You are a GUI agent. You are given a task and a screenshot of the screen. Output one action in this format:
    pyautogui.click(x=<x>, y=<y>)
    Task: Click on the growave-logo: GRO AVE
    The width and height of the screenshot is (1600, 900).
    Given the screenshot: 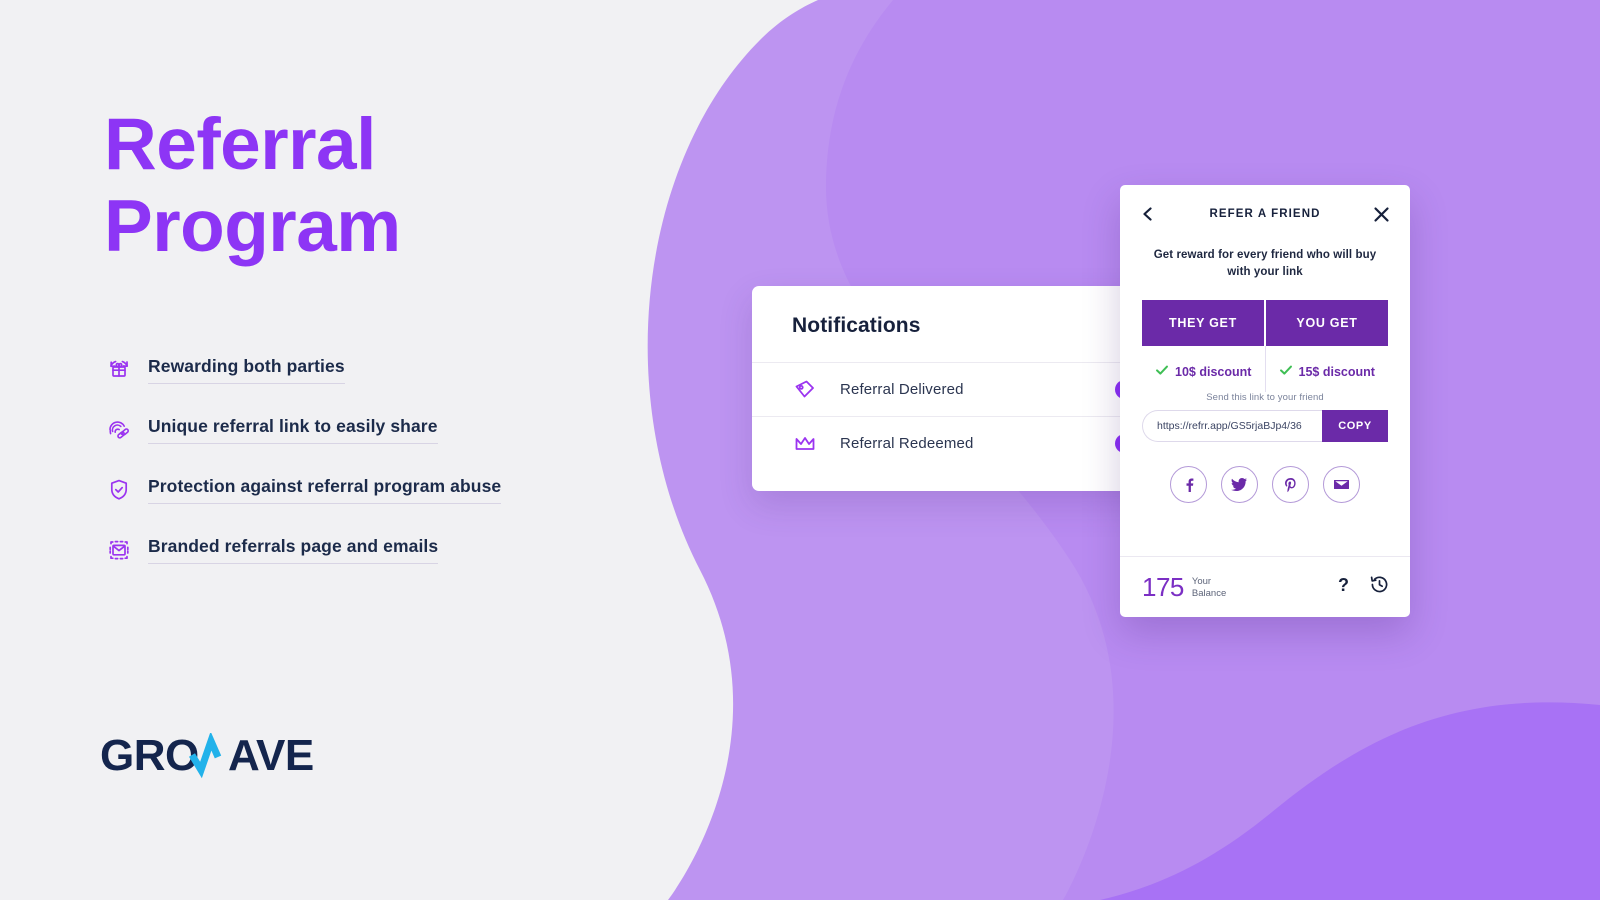 What is the action you would take?
    pyautogui.click(x=216, y=755)
    